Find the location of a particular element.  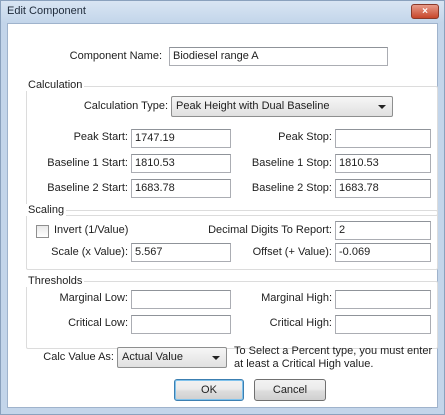

invert-checkbox is located at coordinates (42, 231).